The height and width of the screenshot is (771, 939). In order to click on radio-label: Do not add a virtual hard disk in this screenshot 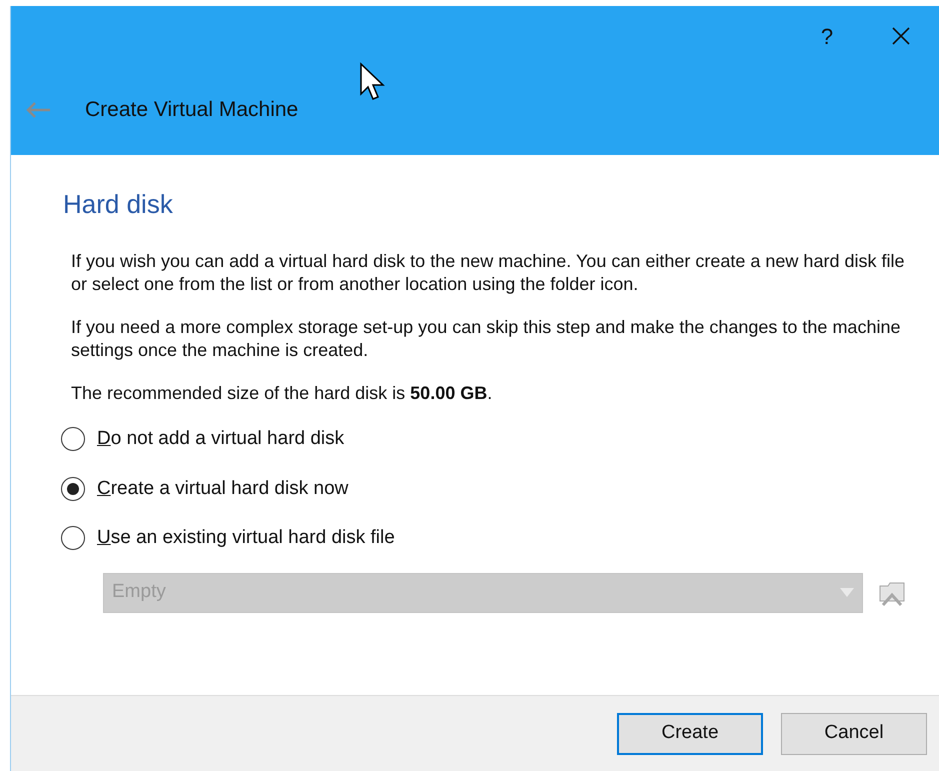, I will do `click(220, 439)`.